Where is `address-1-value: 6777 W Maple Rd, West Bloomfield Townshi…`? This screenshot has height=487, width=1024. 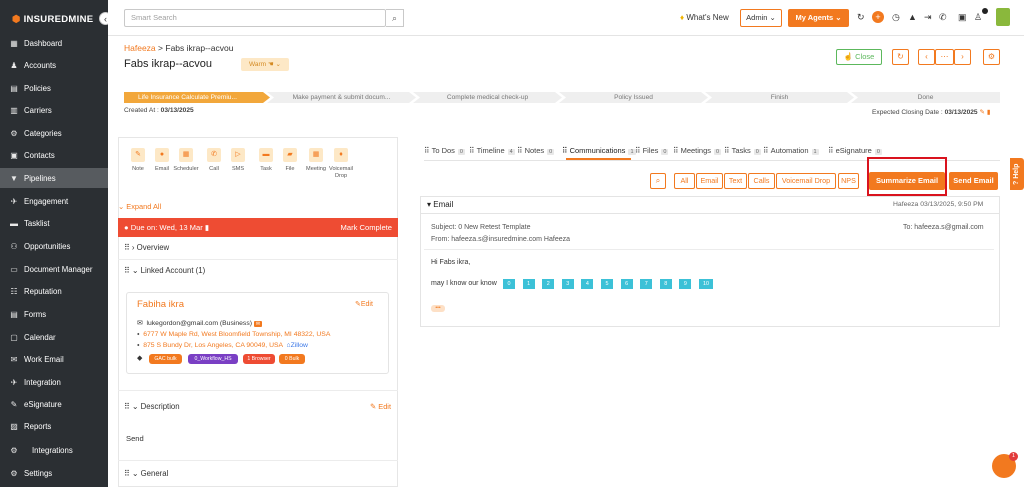 address-1-value: 6777 W Maple Rd, West Bloomfield Townshi… is located at coordinates (236, 334).